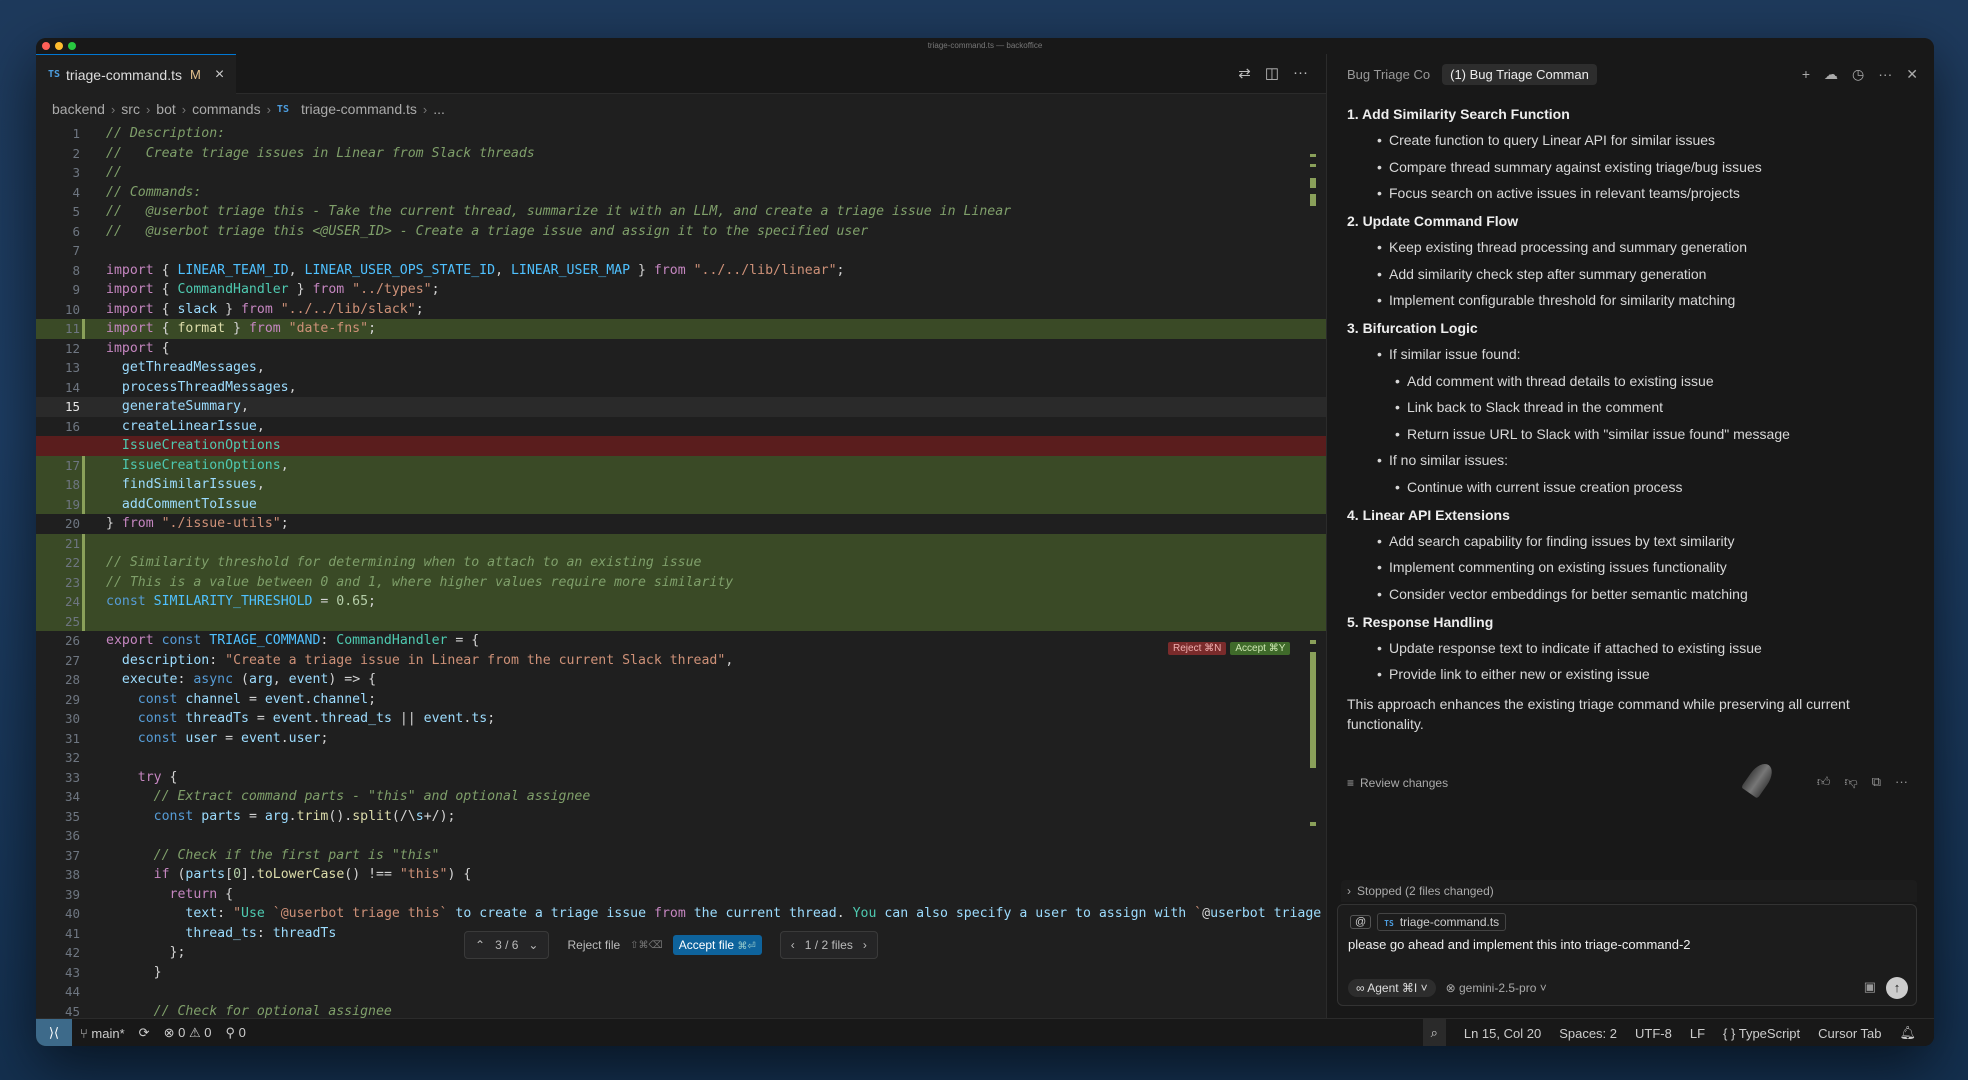 Image resolution: width=1968 pixels, height=1080 pixels. What do you see at coordinates (1876, 782) in the screenshot?
I see `copy-icon: ⧉` at bounding box center [1876, 782].